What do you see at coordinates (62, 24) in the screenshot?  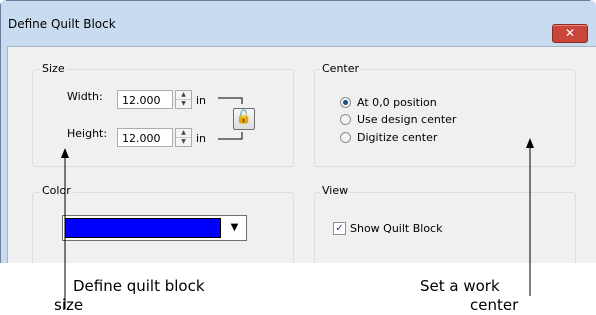 I see `dialog-title: Define Quilt Block` at bounding box center [62, 24].